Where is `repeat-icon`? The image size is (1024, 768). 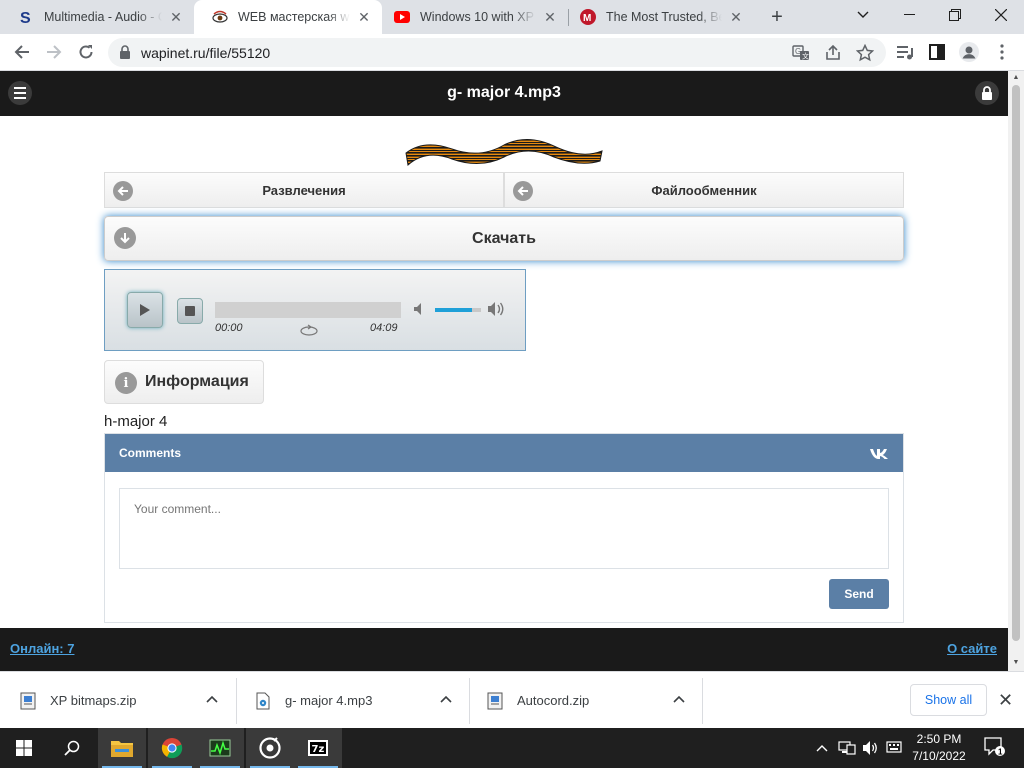
repeat-icon is located at coordinates (309, 332).